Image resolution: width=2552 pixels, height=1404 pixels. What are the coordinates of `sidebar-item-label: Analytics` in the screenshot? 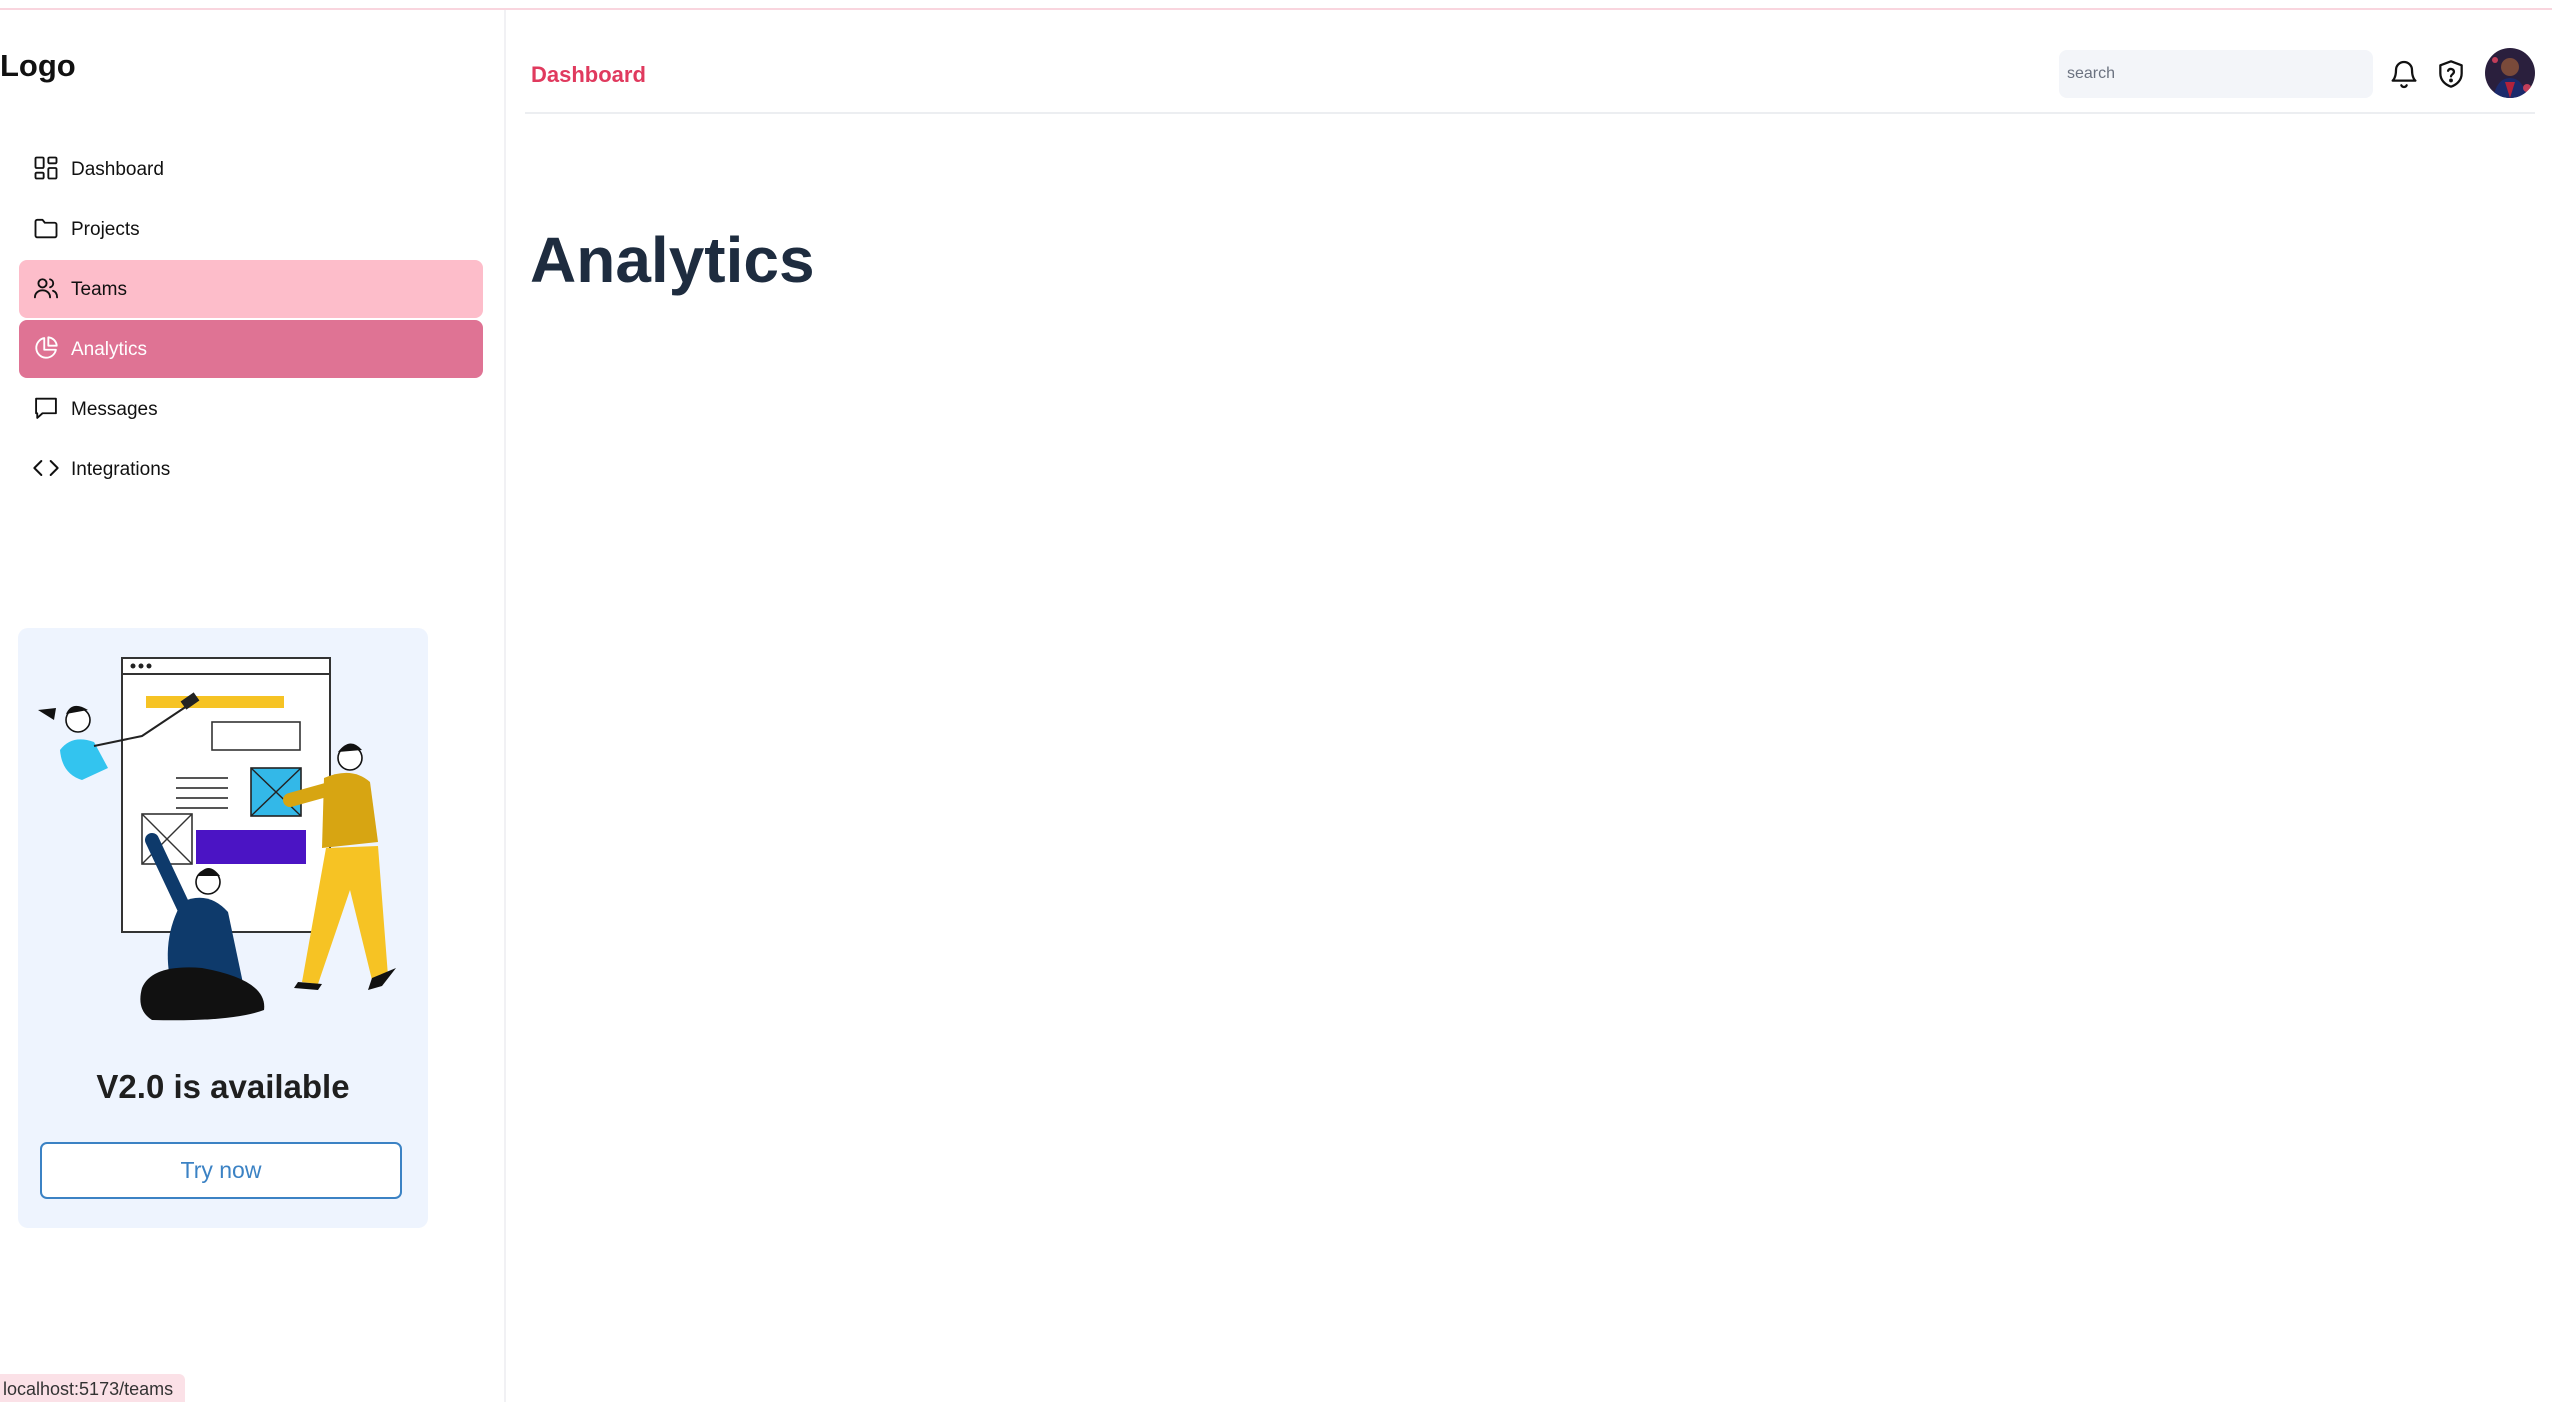 It's located at (109, 349).